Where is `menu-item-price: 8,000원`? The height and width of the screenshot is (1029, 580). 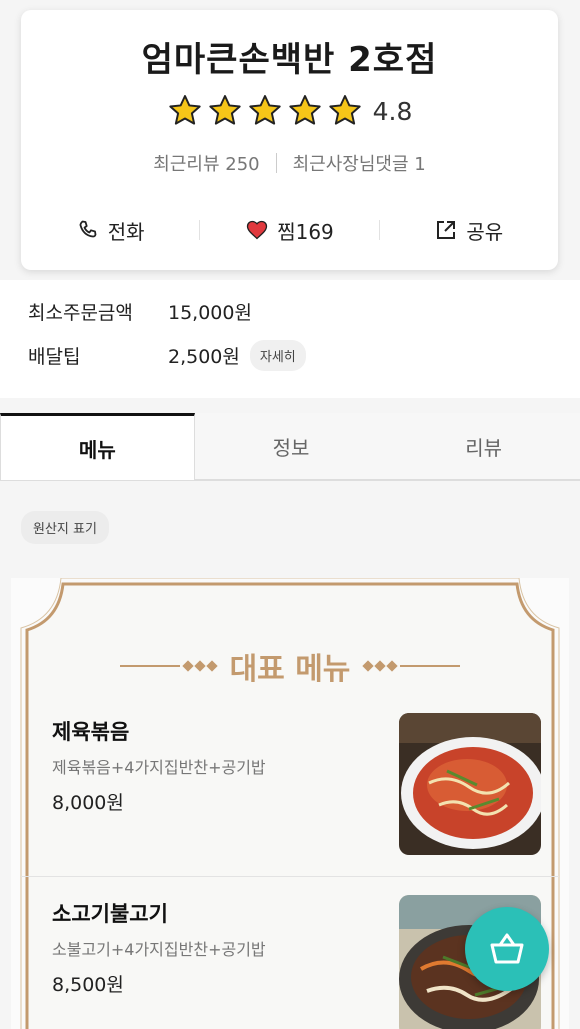 menu-item-price: 8,000원 is located at coordinates (88, 803).